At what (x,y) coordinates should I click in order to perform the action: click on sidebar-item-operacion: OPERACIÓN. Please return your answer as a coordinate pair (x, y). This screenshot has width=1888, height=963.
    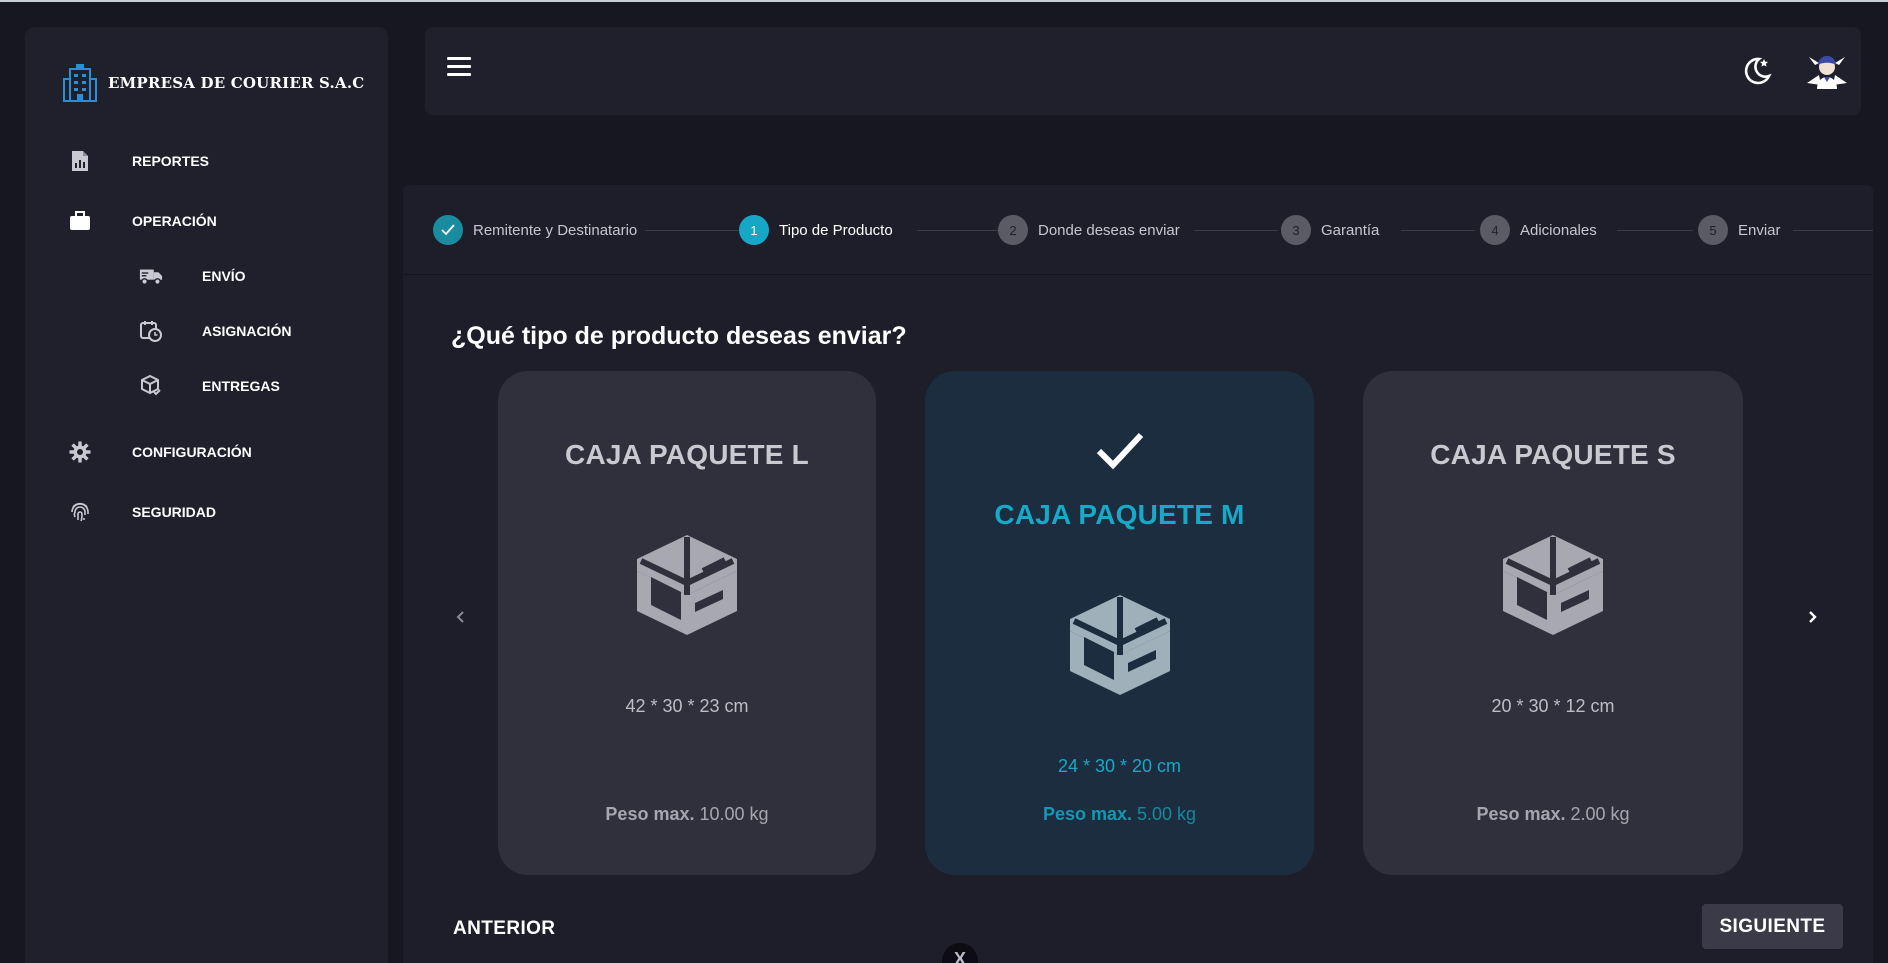
    Looking at the image, I should click on (206, 221).